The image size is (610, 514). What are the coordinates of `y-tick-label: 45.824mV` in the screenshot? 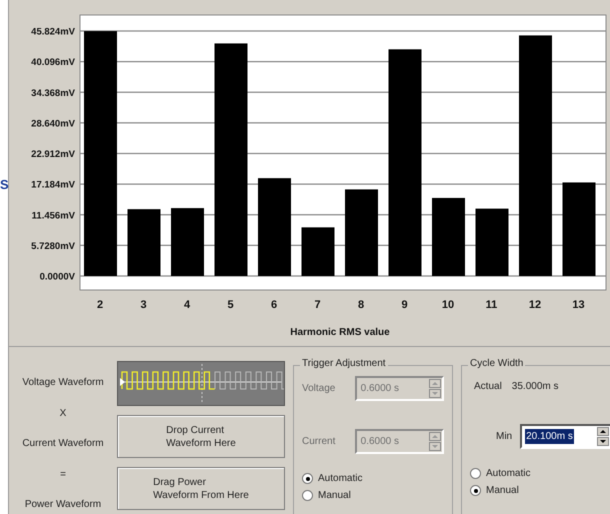 It's located at (53, 32).